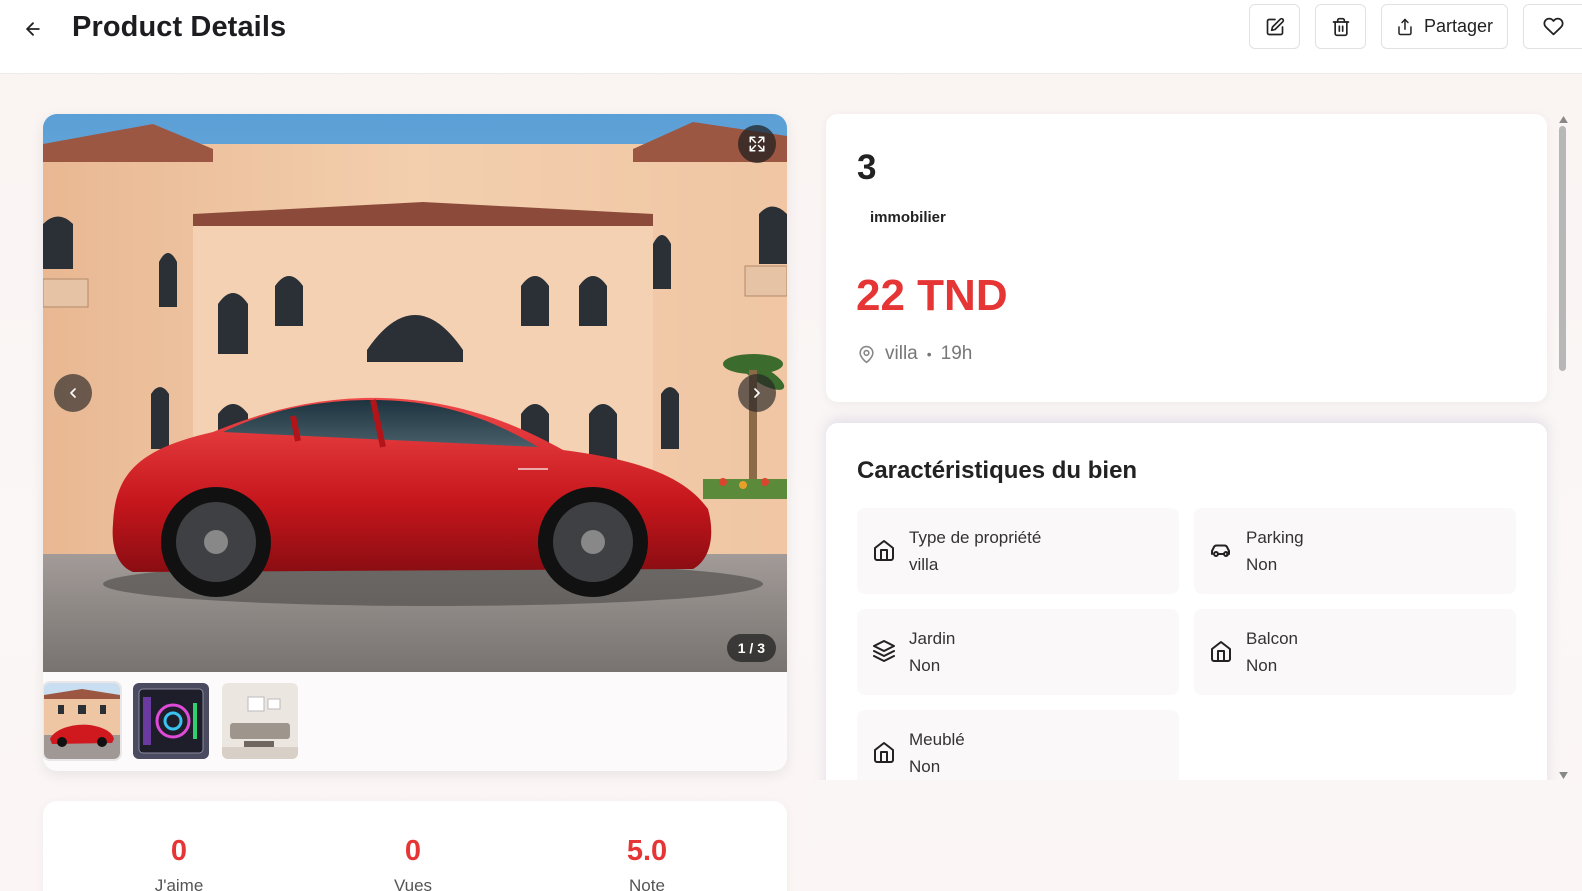 Image resolution: width=1582 pixels, height=891 pixels. What do you see at coordinates (179, 883) in the screenshot?
I see `stat-likes-label: J'aime` at bounding box center [179, 883].